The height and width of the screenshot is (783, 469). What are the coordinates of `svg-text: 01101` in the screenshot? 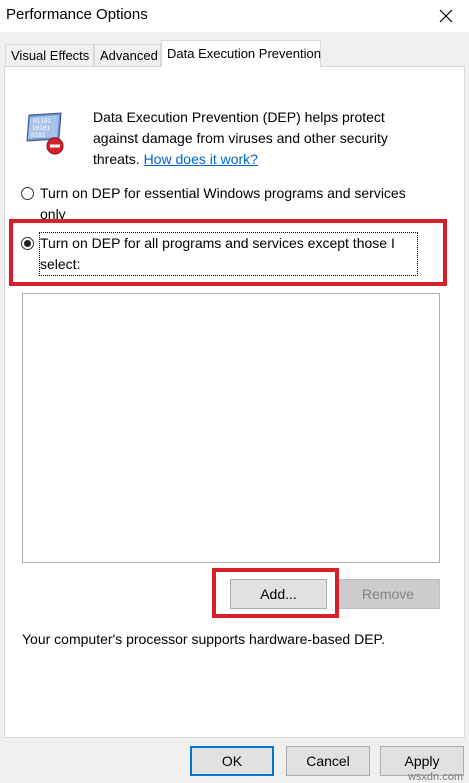 It's located at (42, 121).